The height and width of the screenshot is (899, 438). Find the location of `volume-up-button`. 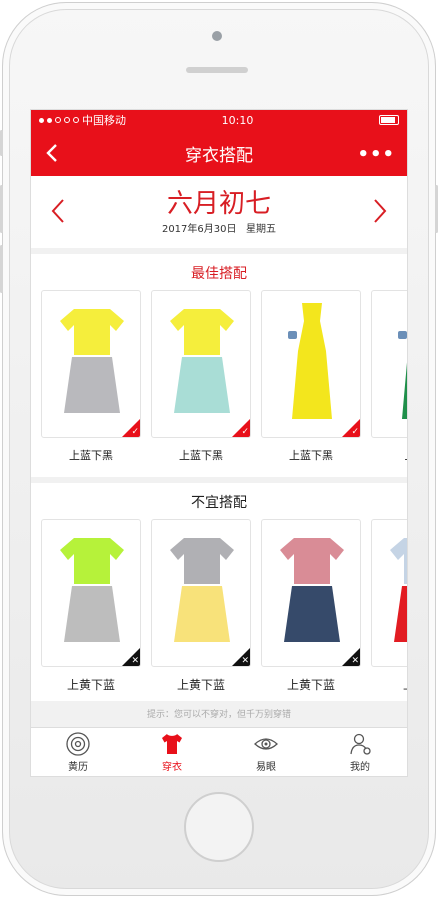

volume-up-button is located at coordinates (1, 209).